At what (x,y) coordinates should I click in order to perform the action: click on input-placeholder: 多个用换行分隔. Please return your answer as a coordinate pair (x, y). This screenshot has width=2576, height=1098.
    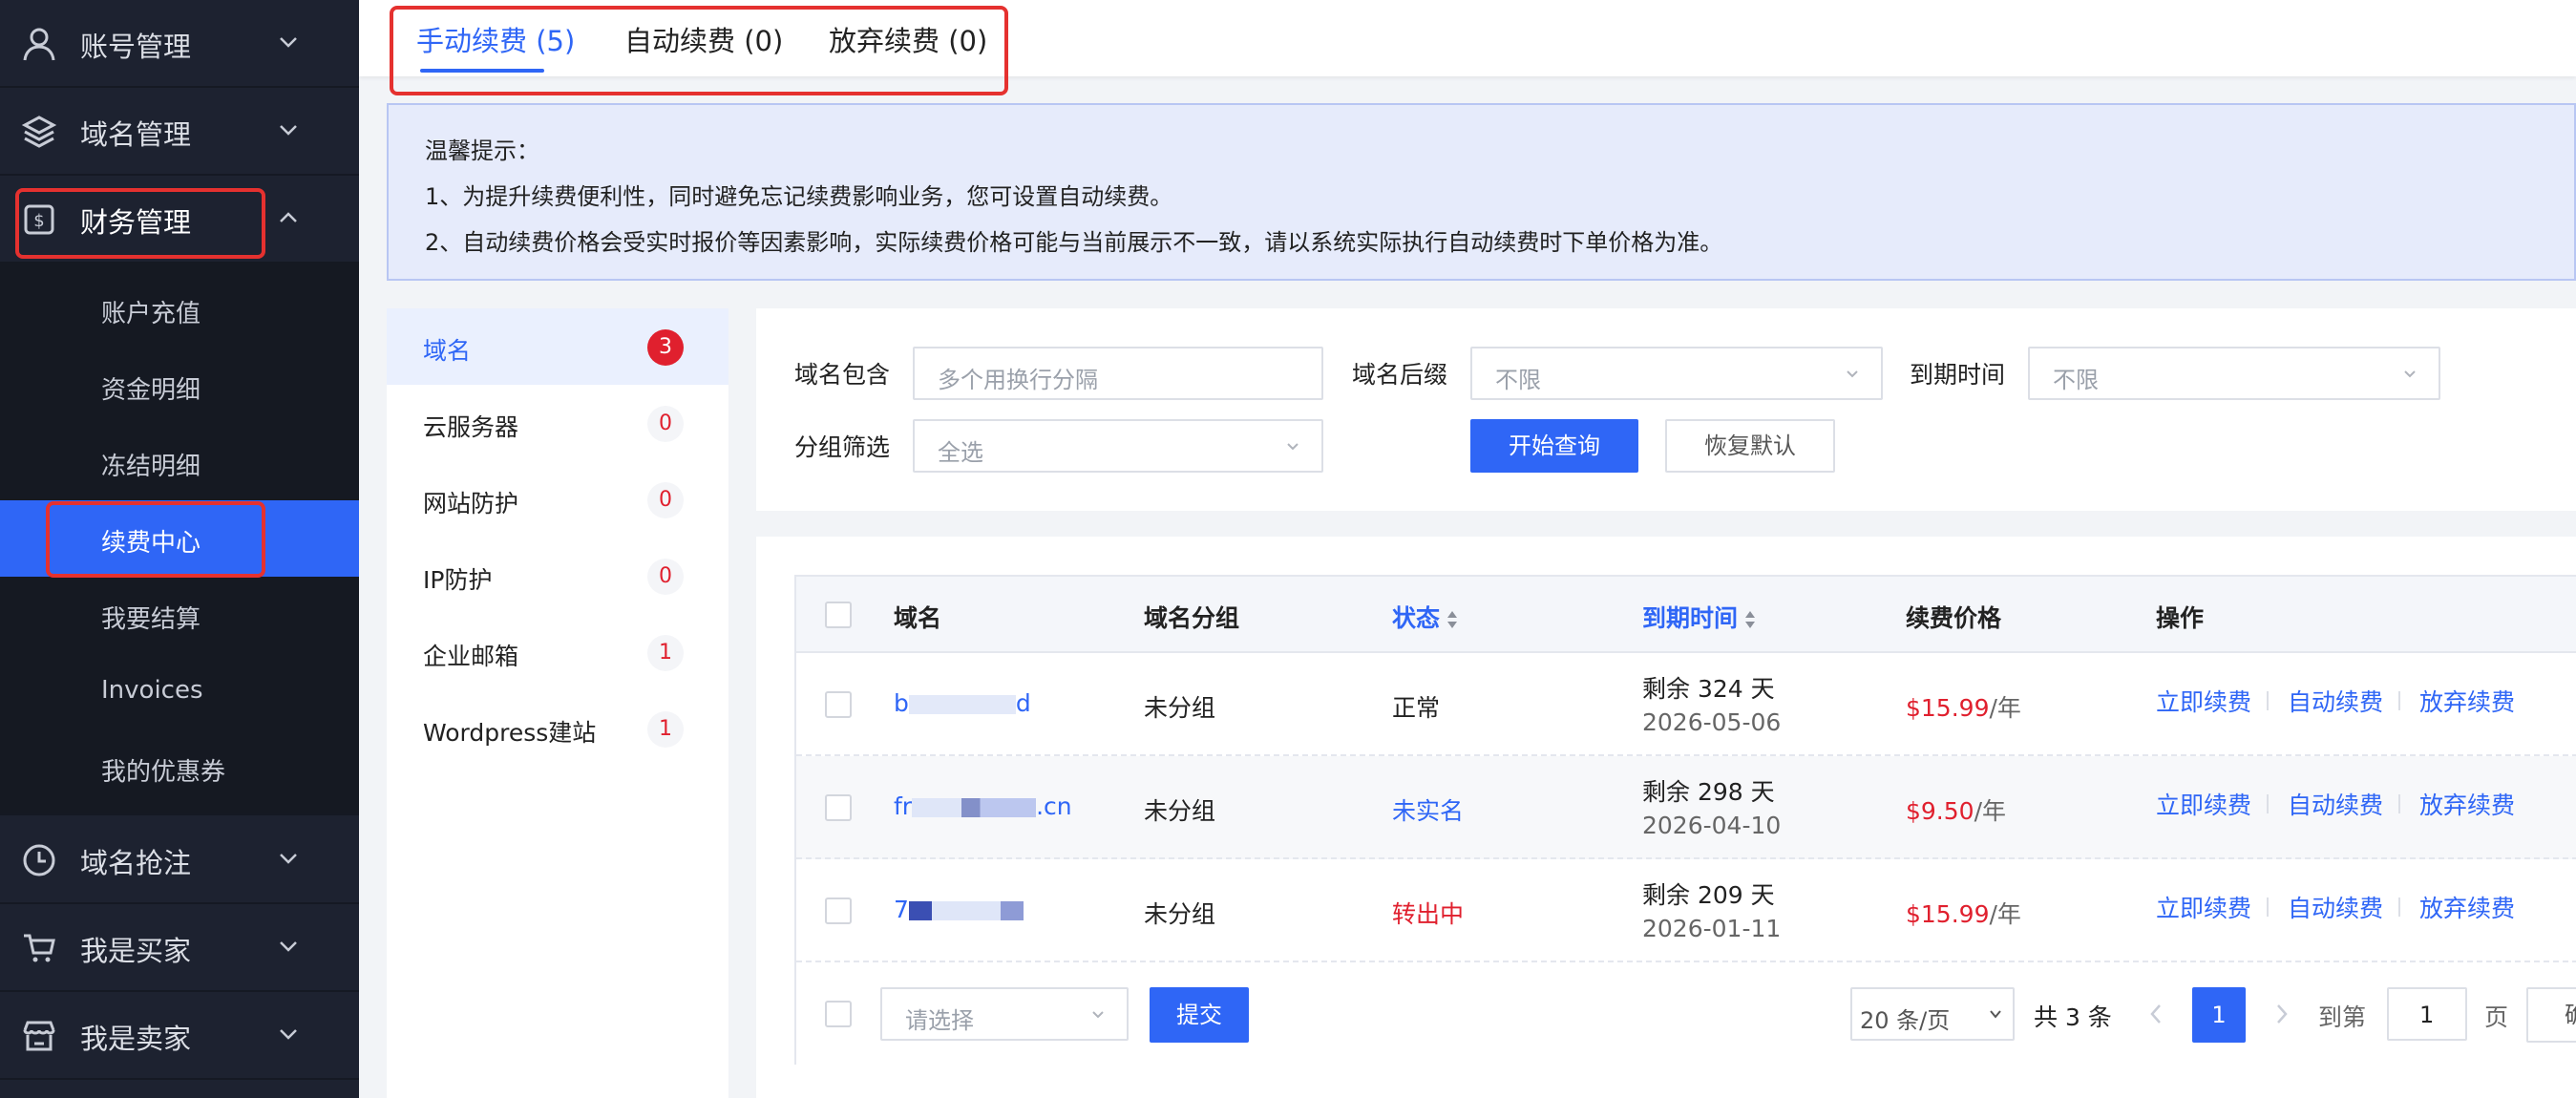
    Looking at the image, I should click on (1018, 380).